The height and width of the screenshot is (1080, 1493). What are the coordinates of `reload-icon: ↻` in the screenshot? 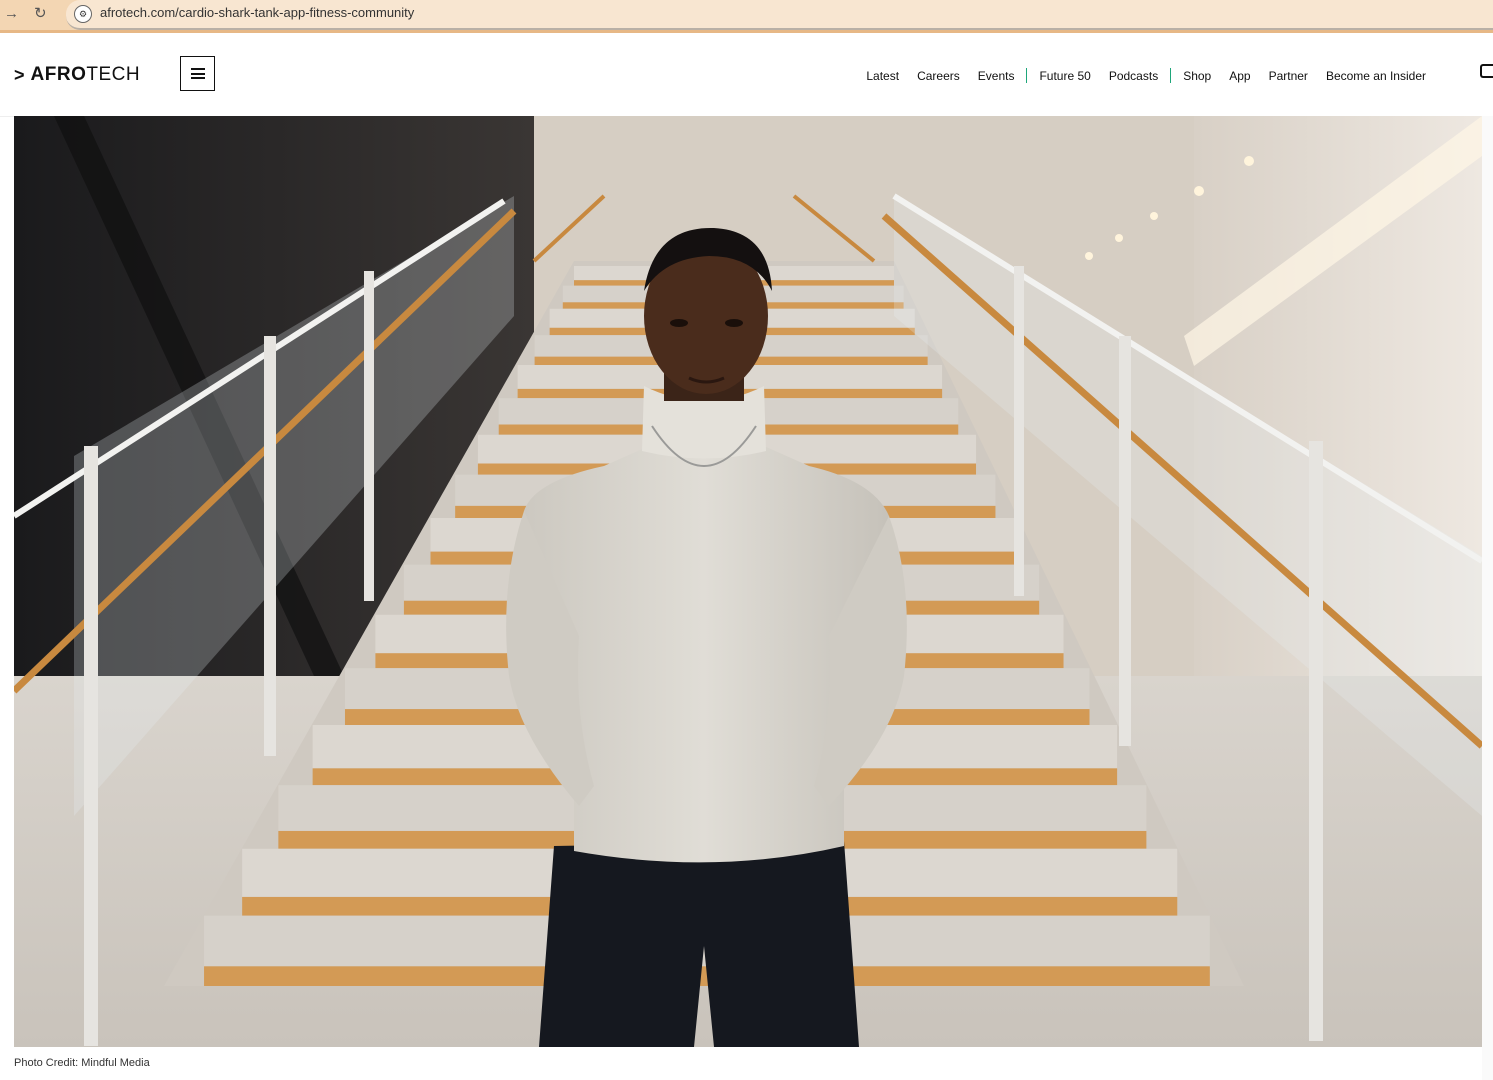 It's located at (40, 14).